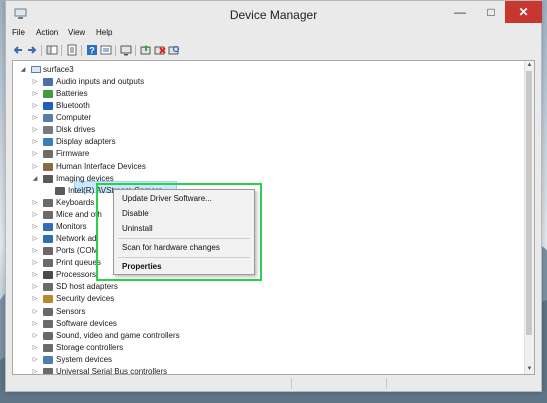  What do you see at coordinates (529, 203) in the screenshot?
I see `scroll-thumb` at bounding box center [529, 203].